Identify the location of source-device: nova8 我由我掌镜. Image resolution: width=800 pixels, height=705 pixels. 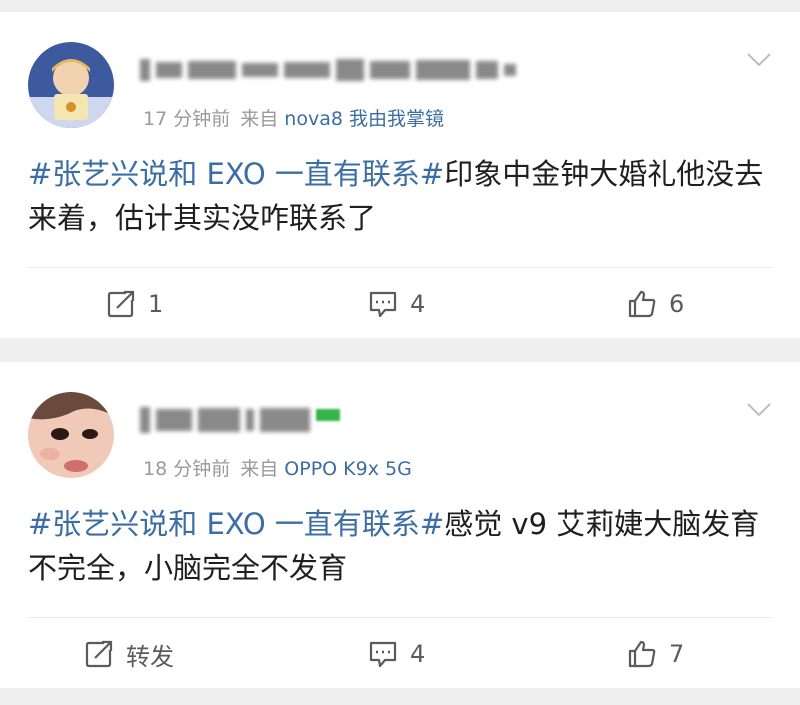
(364, 119).